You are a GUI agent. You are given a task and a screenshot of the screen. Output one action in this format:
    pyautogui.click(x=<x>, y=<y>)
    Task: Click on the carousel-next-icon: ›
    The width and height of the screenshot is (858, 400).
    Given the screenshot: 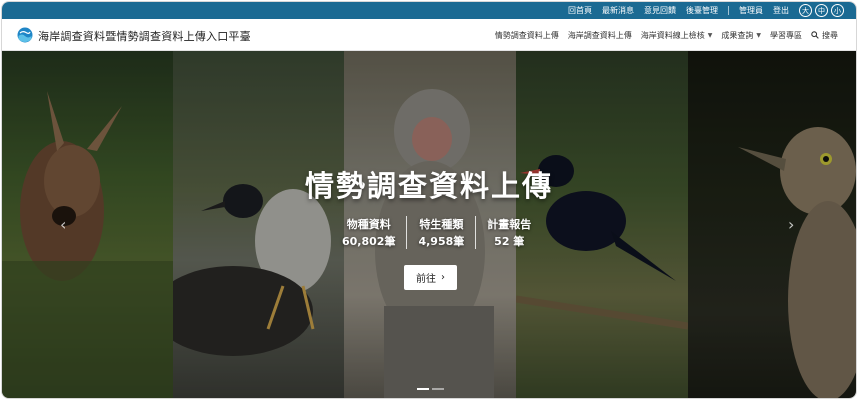 What is the action you would take?
    pyautogui.click(x=791, y=224)
    